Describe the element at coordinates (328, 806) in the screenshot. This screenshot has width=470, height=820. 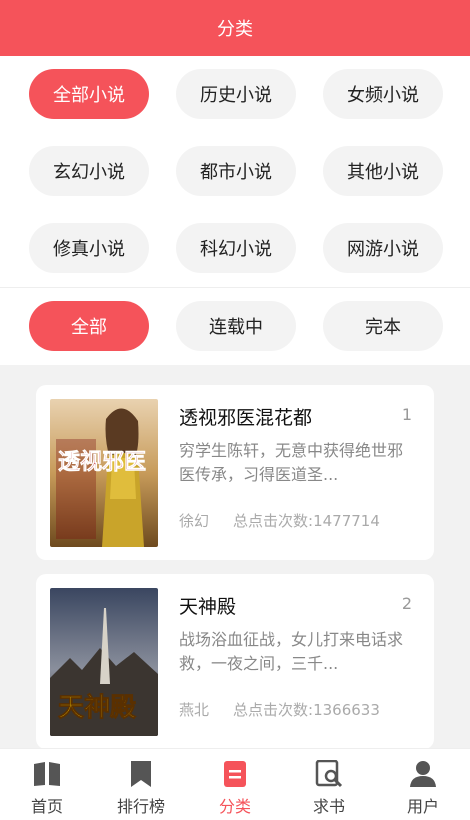
I see `tab-label: 求书` at that location.